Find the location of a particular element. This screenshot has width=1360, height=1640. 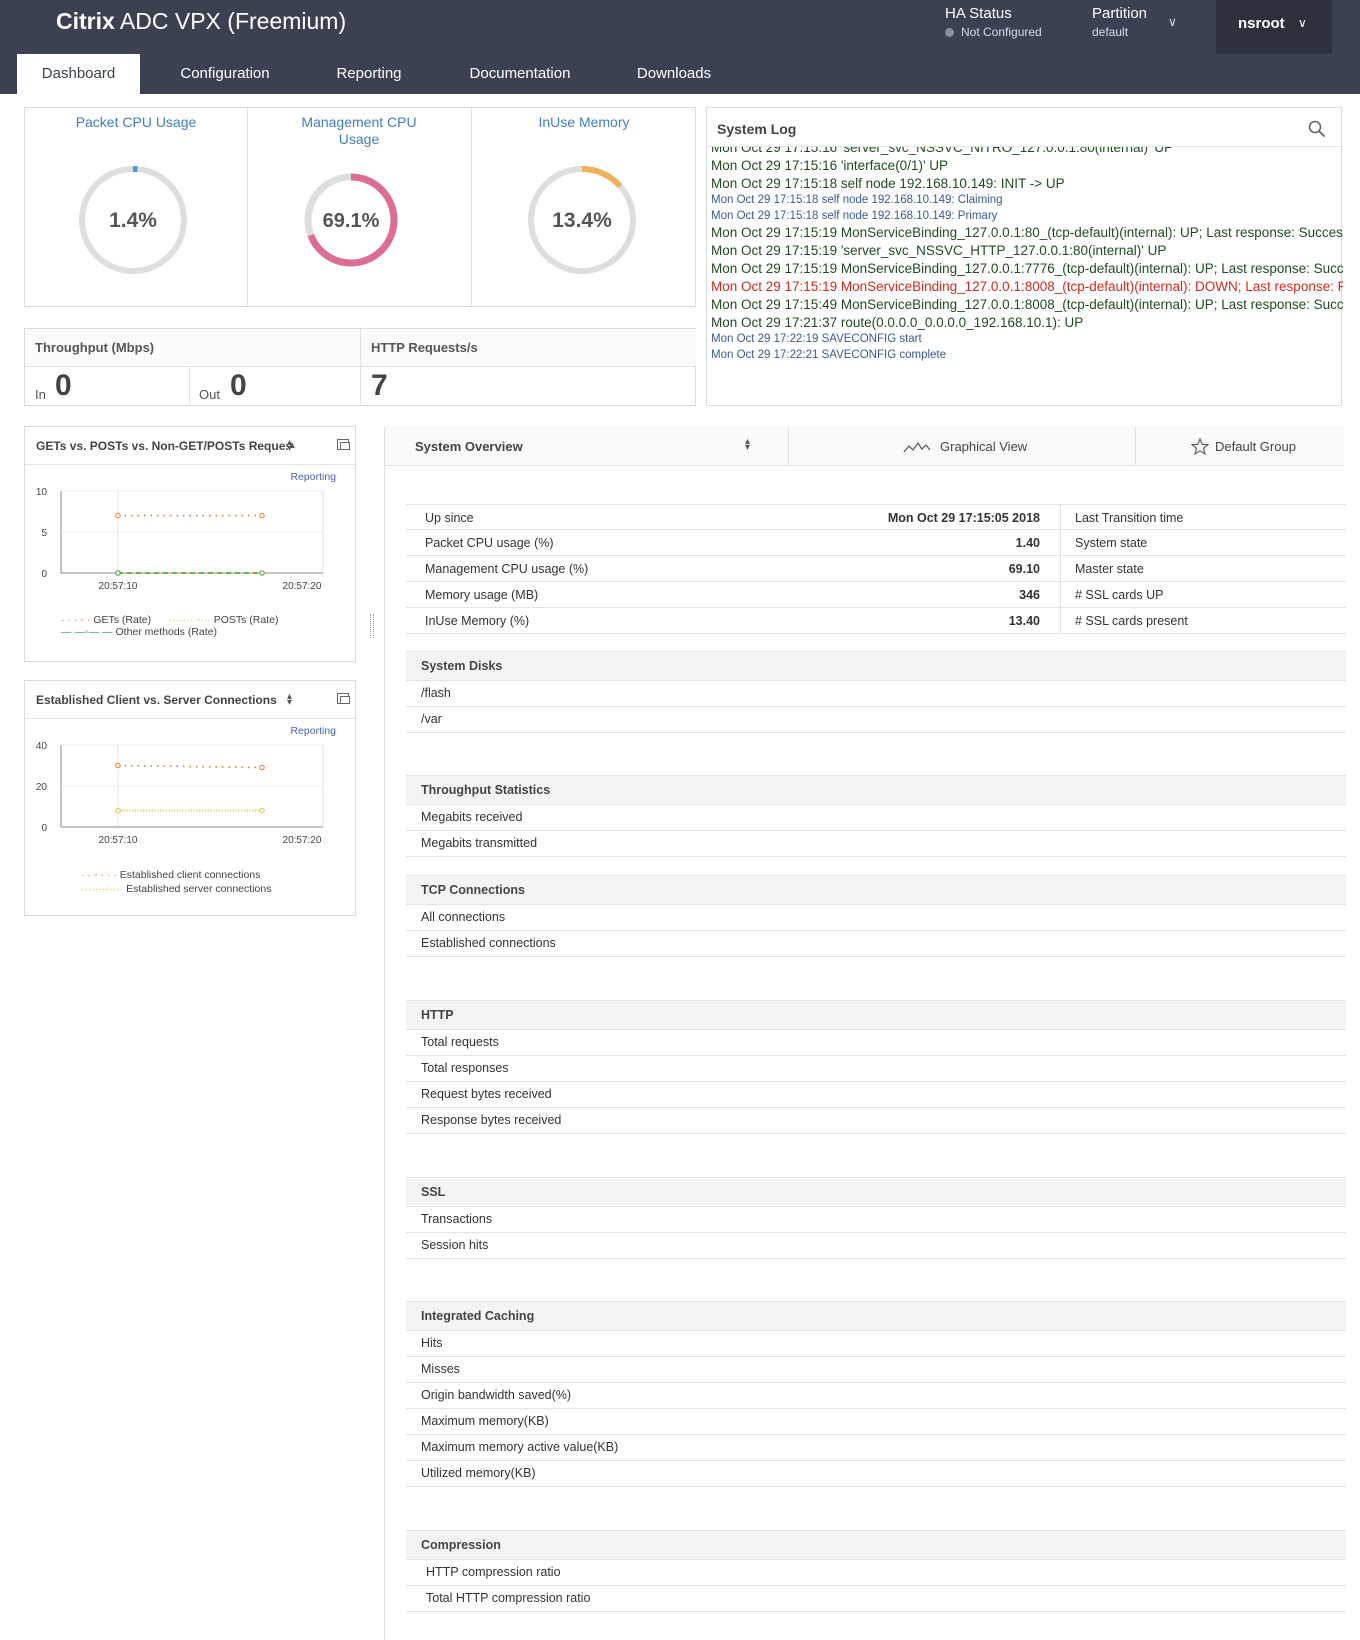

legend-item: POSTs (Rate) is located at coordinates (246, 620).